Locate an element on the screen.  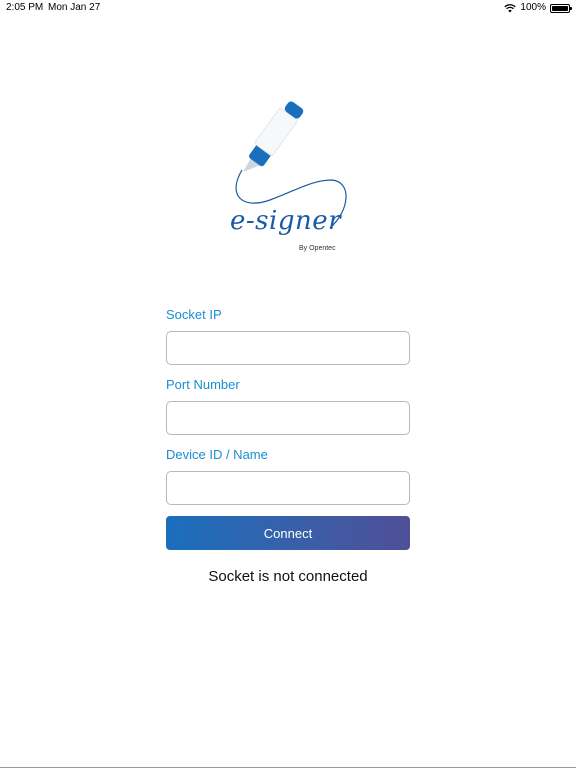
battery-fill is located at coordinates (560, 8).